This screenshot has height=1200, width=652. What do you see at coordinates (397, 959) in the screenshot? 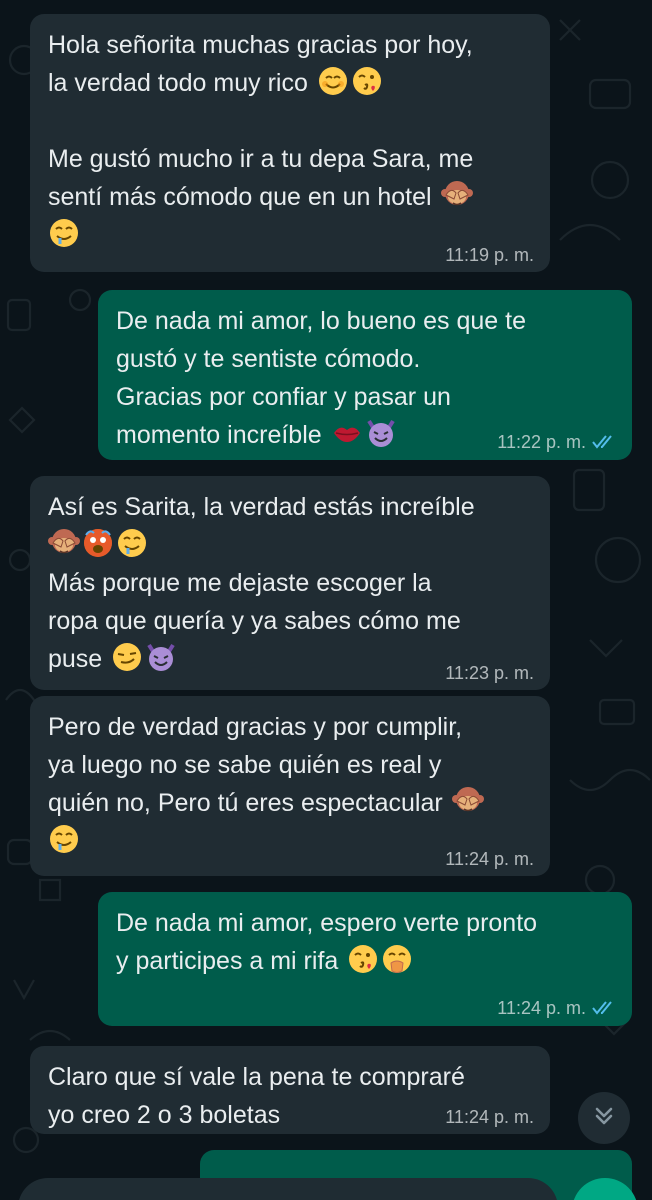
I see `hand-over-mouth-icon` at bounding box center [397, 959].